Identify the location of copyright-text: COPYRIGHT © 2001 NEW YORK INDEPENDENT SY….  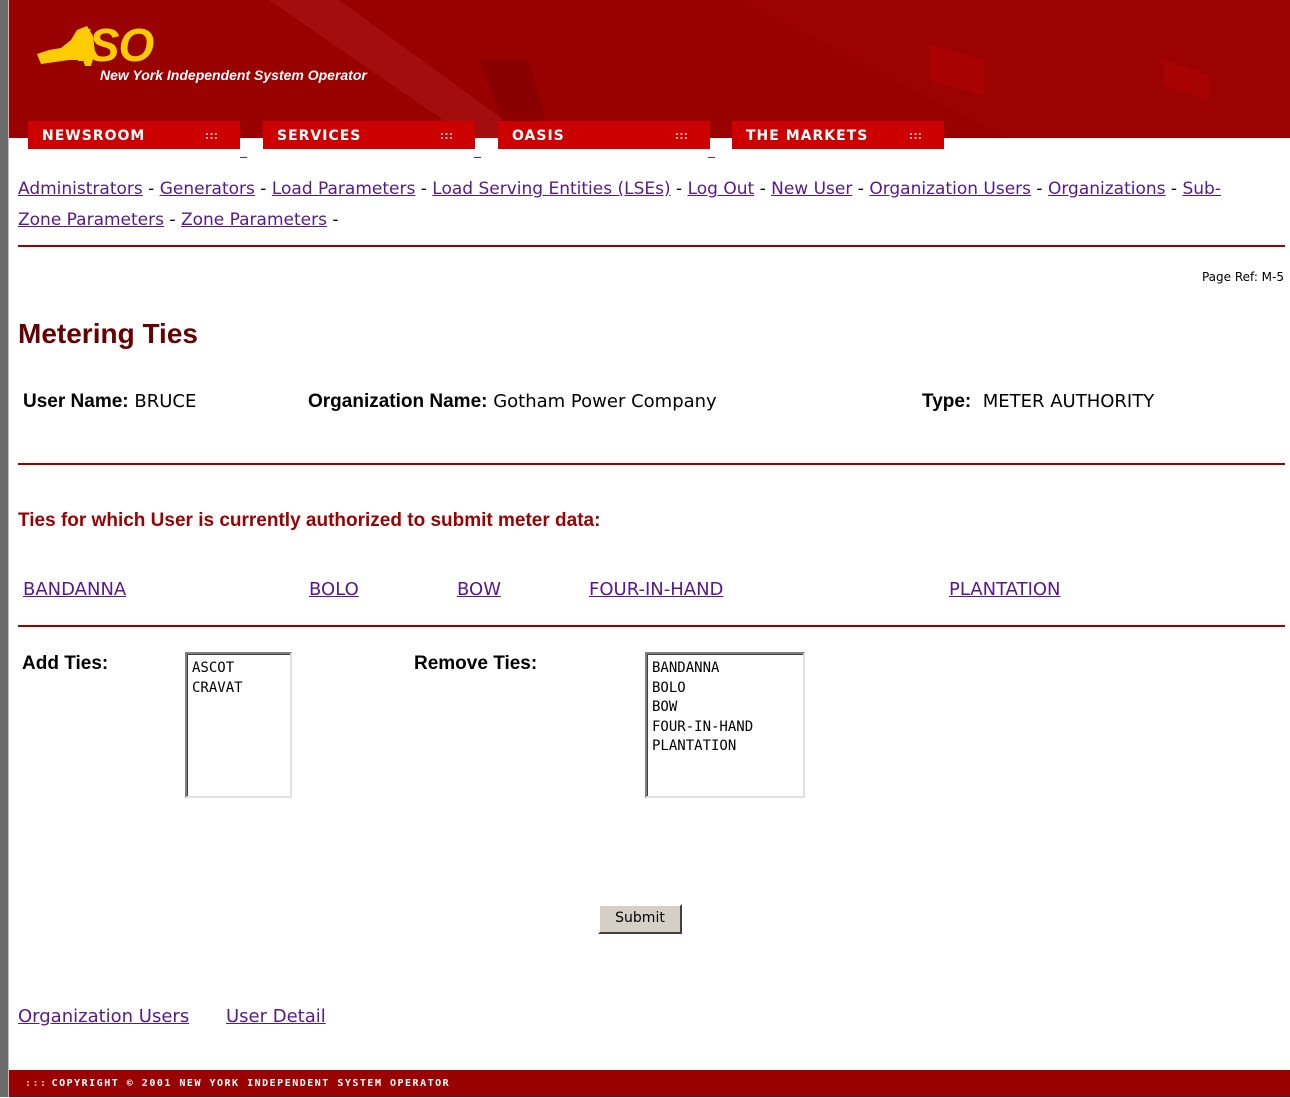
(251, 1083).